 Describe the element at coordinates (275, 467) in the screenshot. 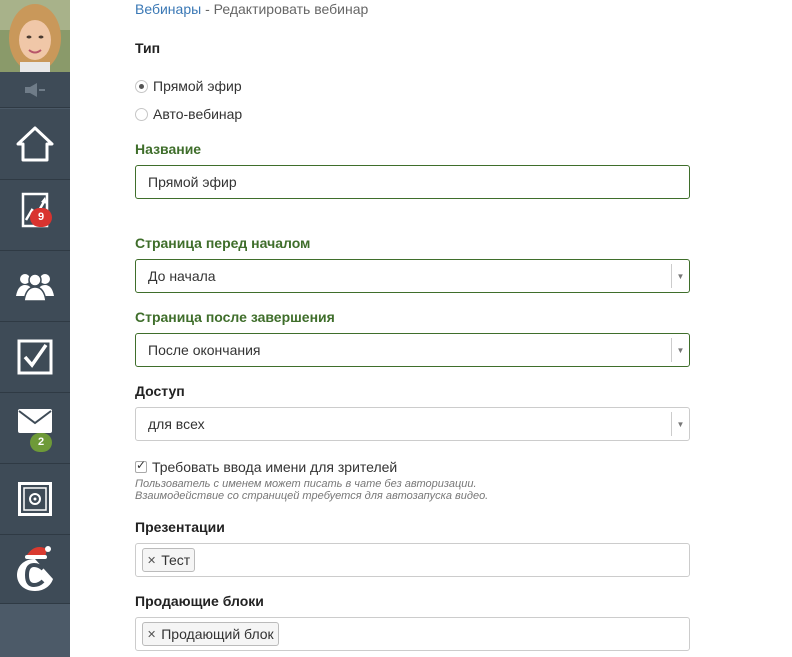

I see `require-name-label: Требовать ввода имени для зрителей` at that location.